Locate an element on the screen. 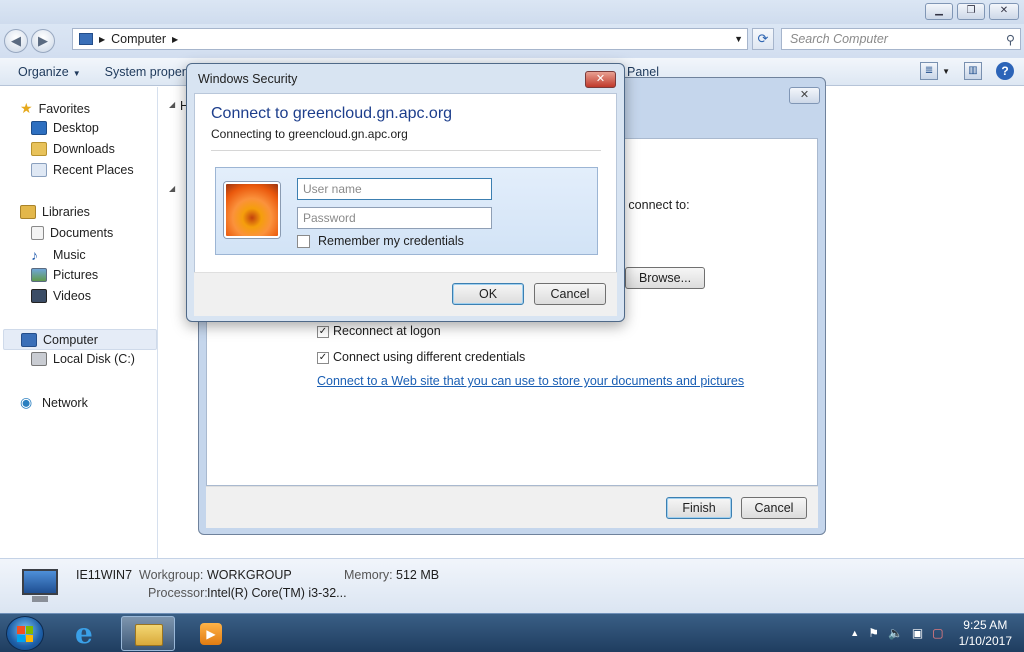 The height and width of the screenshot is (652, 1024). nav-music: ♪ Music is located at coordinates (58, 255).